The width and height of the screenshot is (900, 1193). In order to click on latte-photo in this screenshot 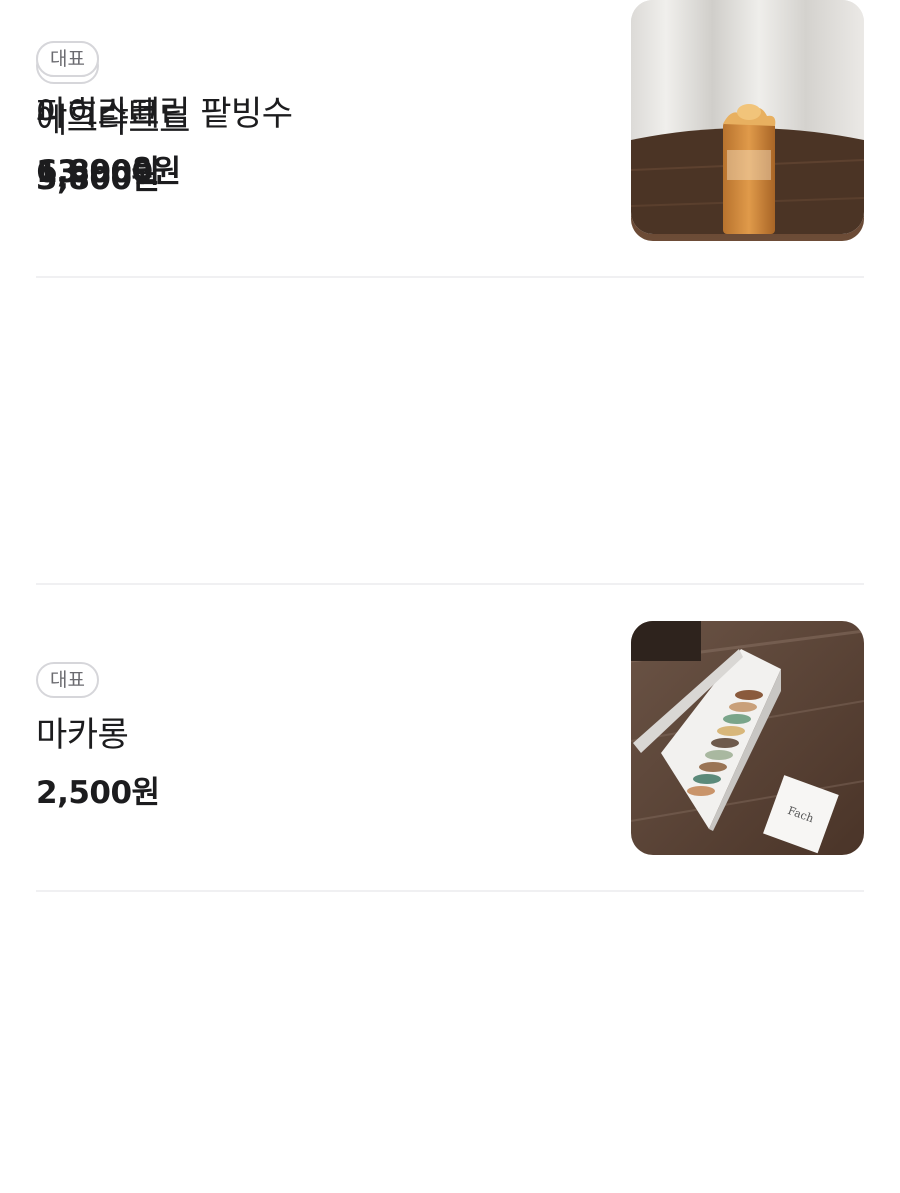, I will do `click(747, 117)`.